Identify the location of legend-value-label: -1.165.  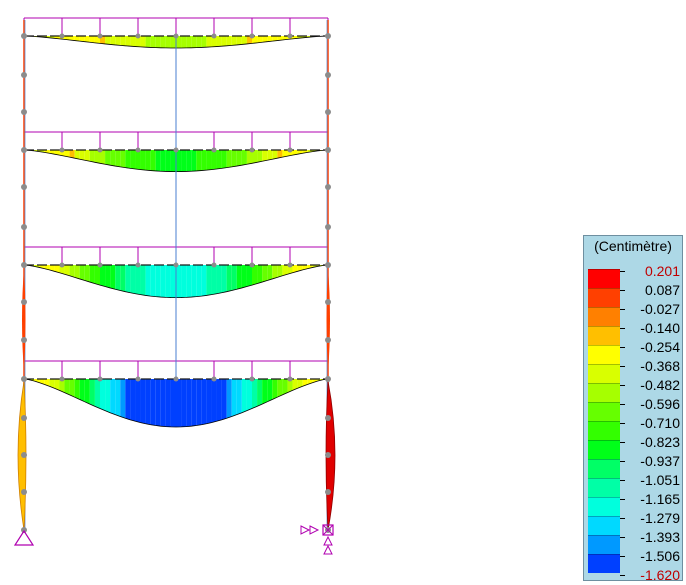
(650, 499).